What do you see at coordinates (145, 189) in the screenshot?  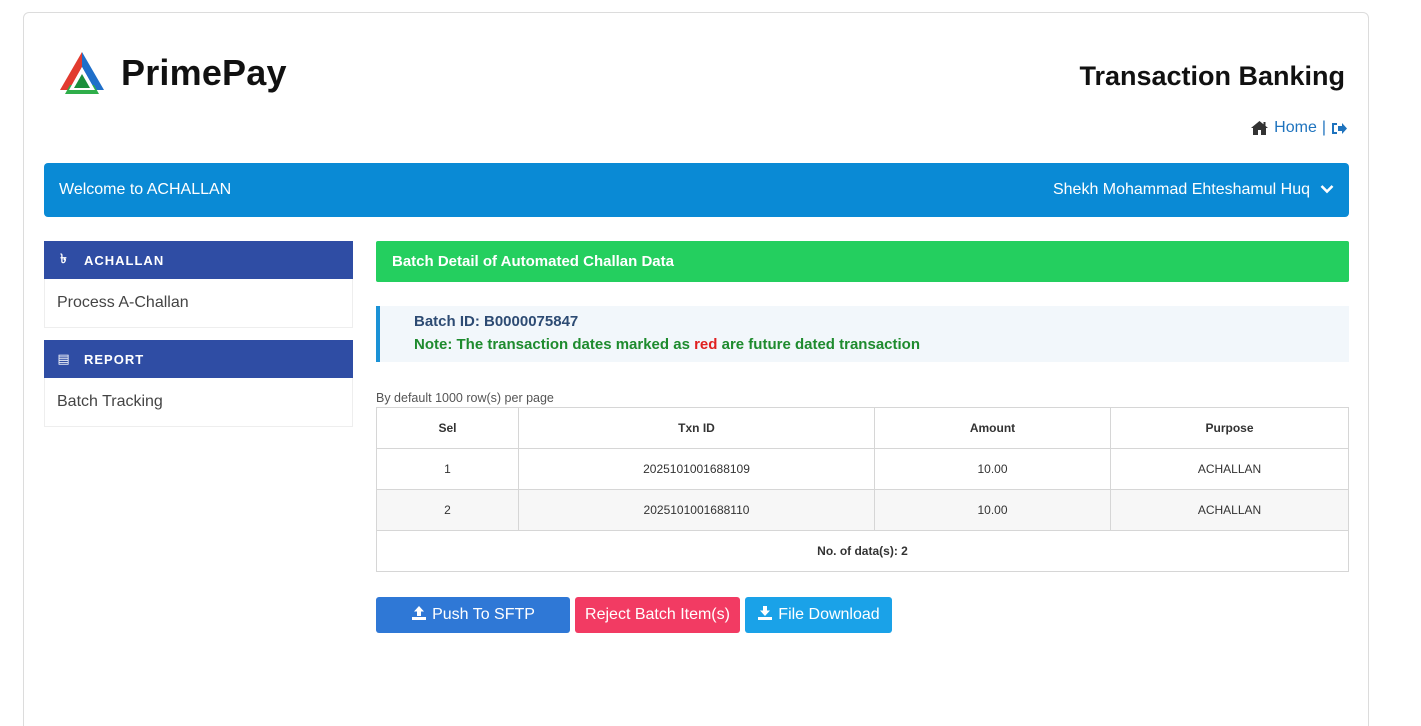 I see `welcome-text: Welcome to ACHALLAN` at bounding box center [145, 189].